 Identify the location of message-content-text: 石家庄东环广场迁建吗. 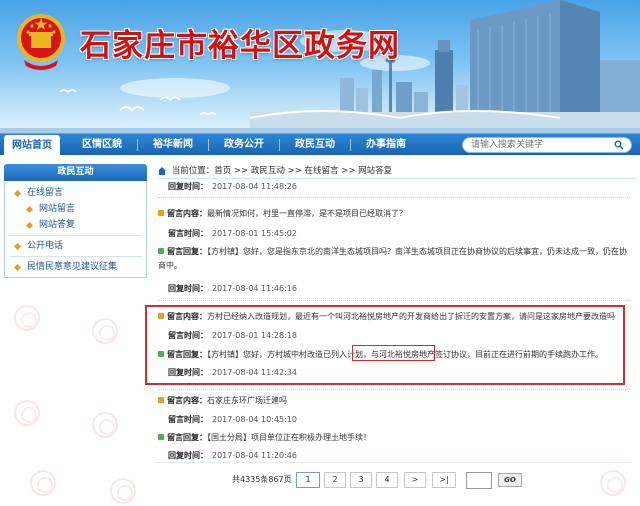
(247, 400).